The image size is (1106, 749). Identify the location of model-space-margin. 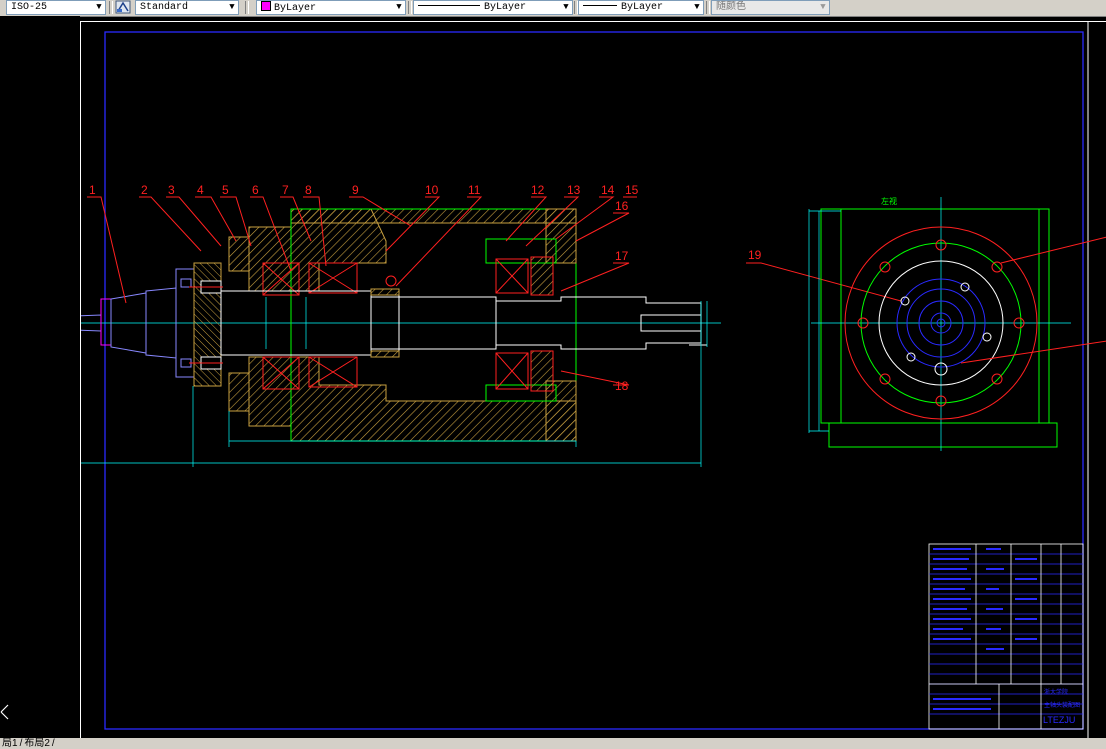
(40, 377).